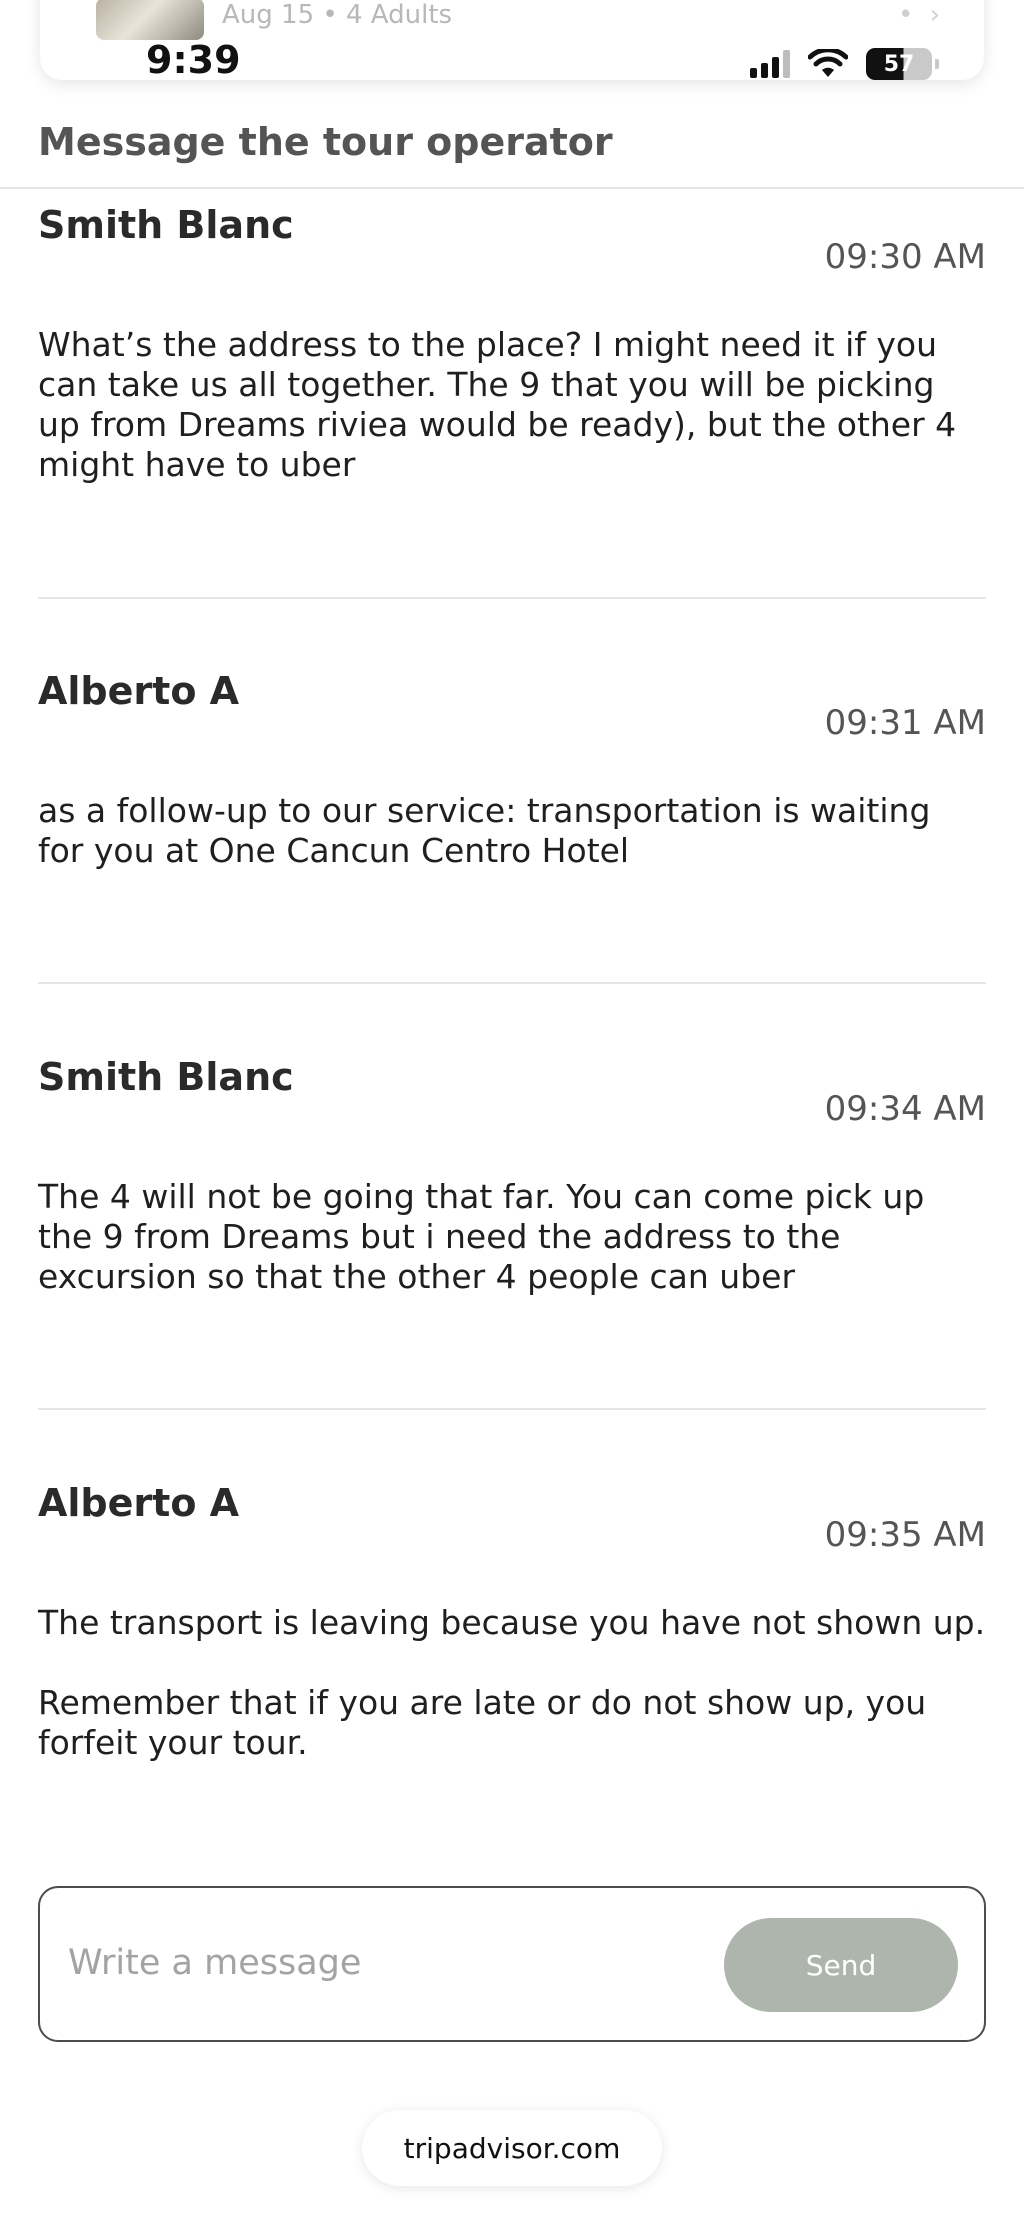 This screenshot has height=2219, width=1024. I want to click on message-time: 09:35 AM, so click(905, 1535).